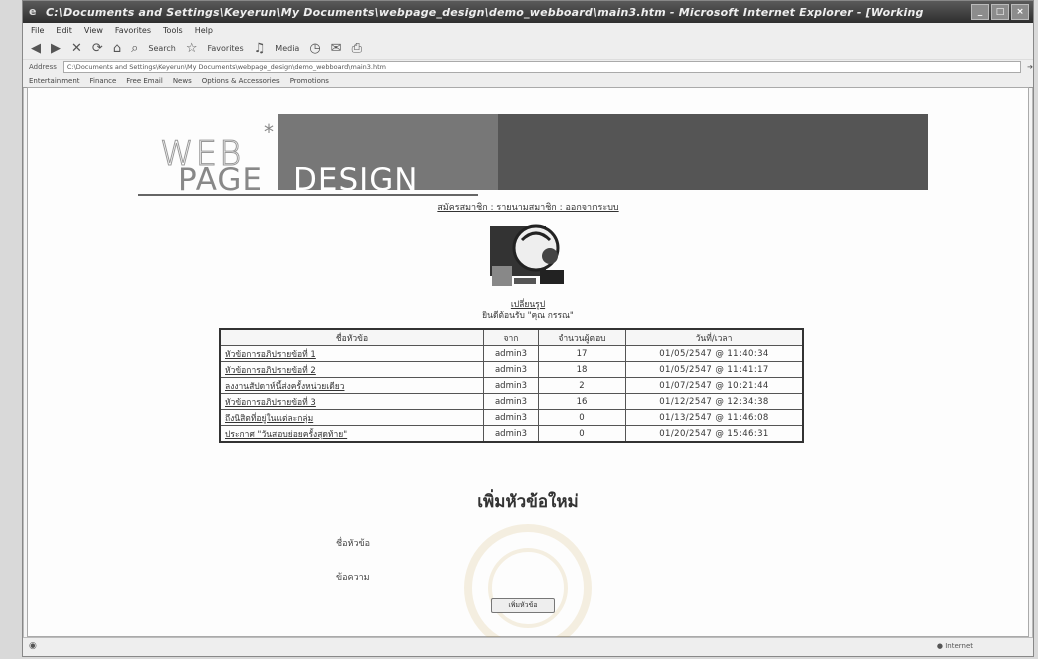  Describe the element at coordinates (528, 316) in the screenshot. I see `welcome-message: ยินดีต้อนรับ "คุณ กรรณ"` at that location.